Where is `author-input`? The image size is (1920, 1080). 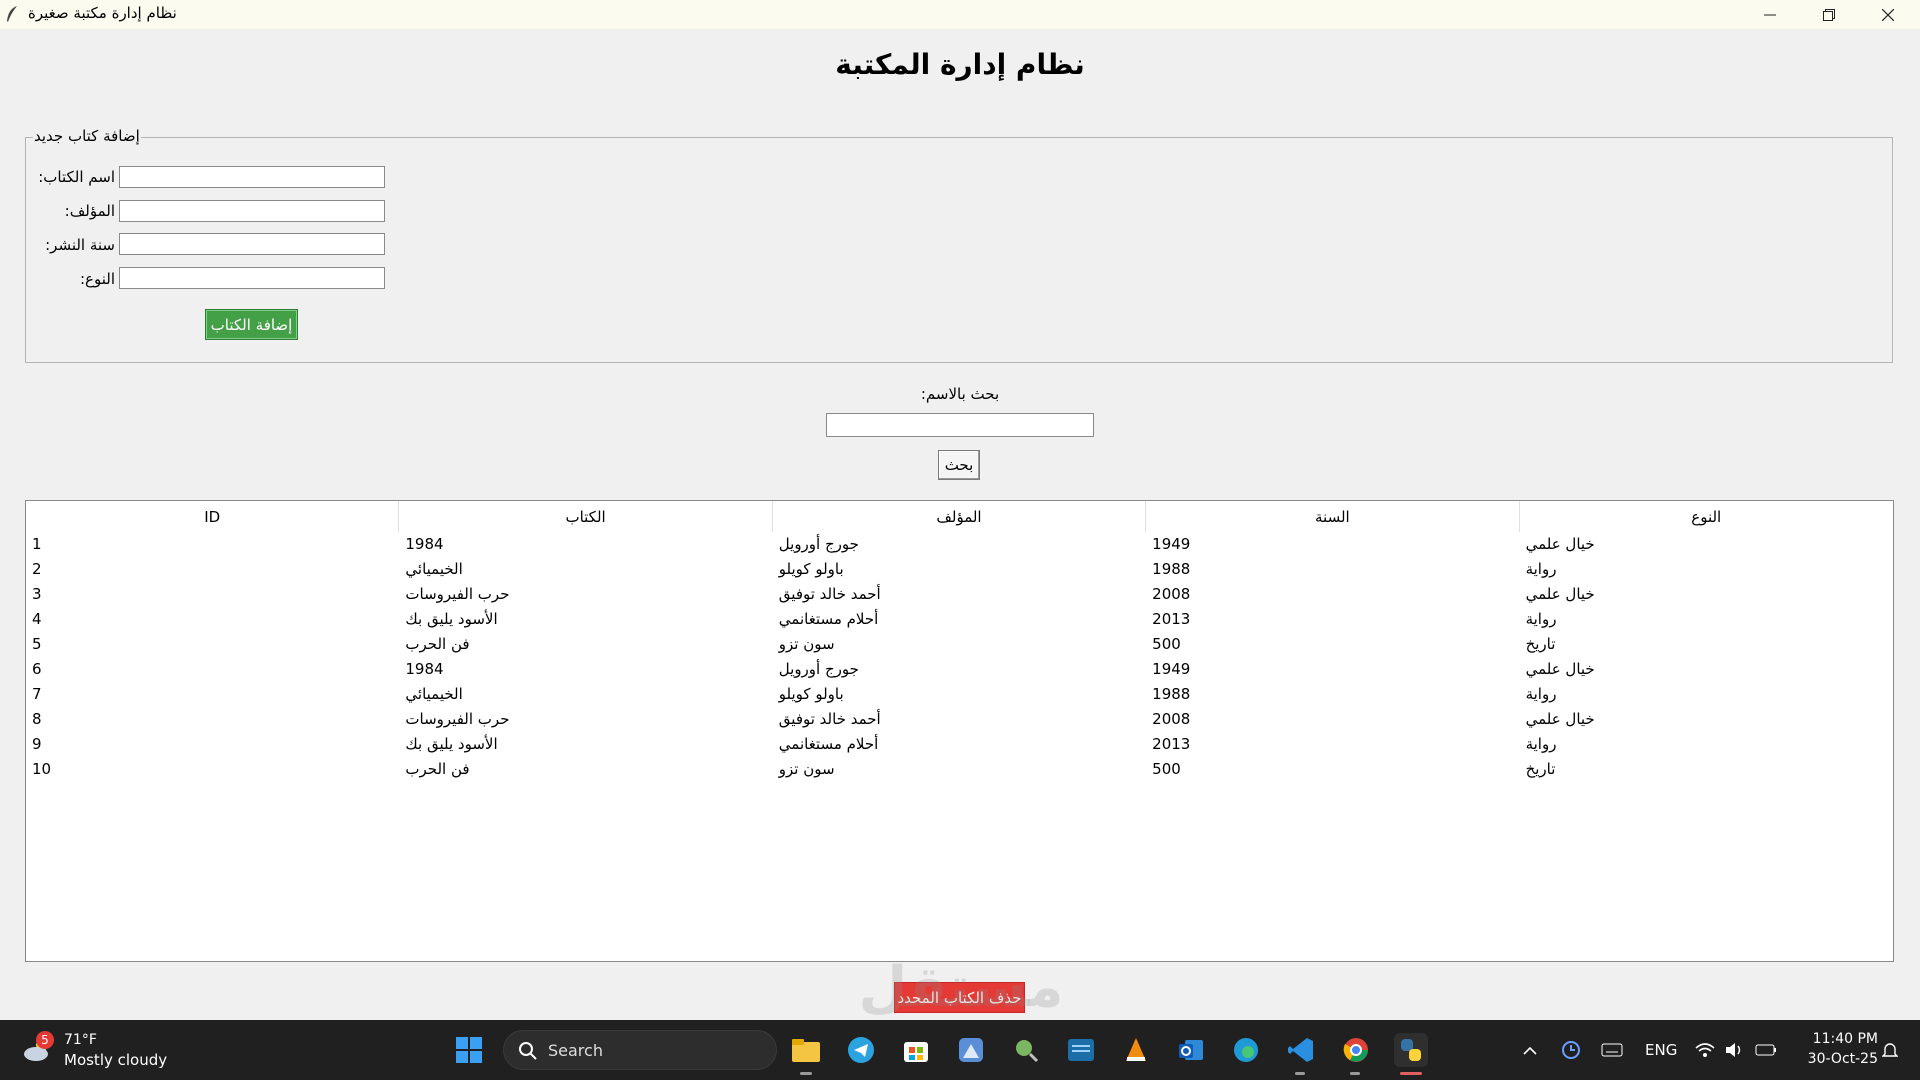 author-input is located at coordinates (252, 211).